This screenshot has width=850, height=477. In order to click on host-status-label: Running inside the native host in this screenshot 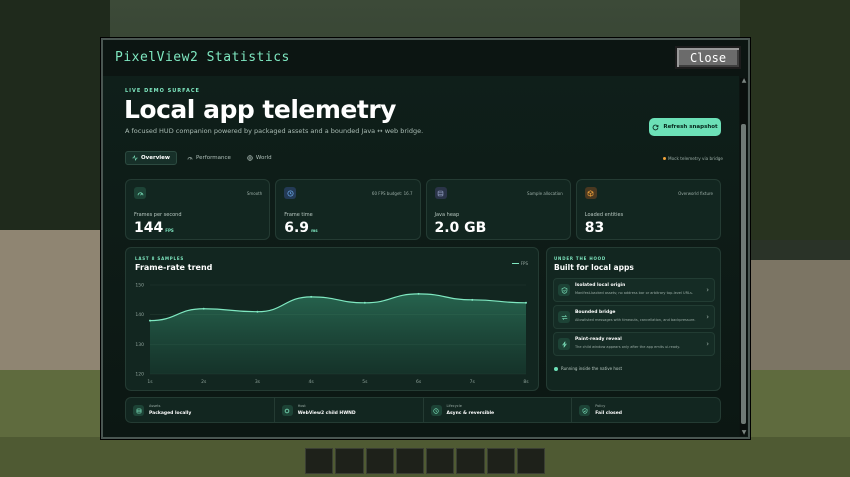, I will do `click(592, 368)`.